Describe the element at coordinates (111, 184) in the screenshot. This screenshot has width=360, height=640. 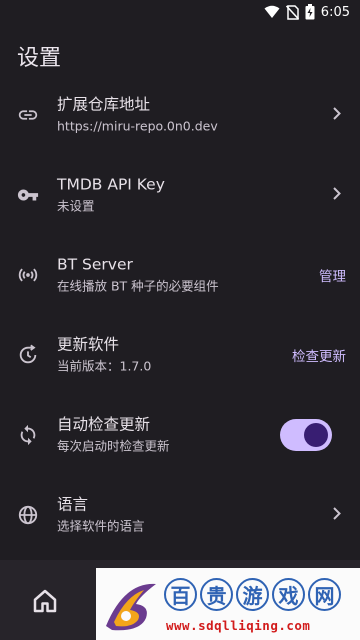
I see `row-title: TMDB API Key` at that location.